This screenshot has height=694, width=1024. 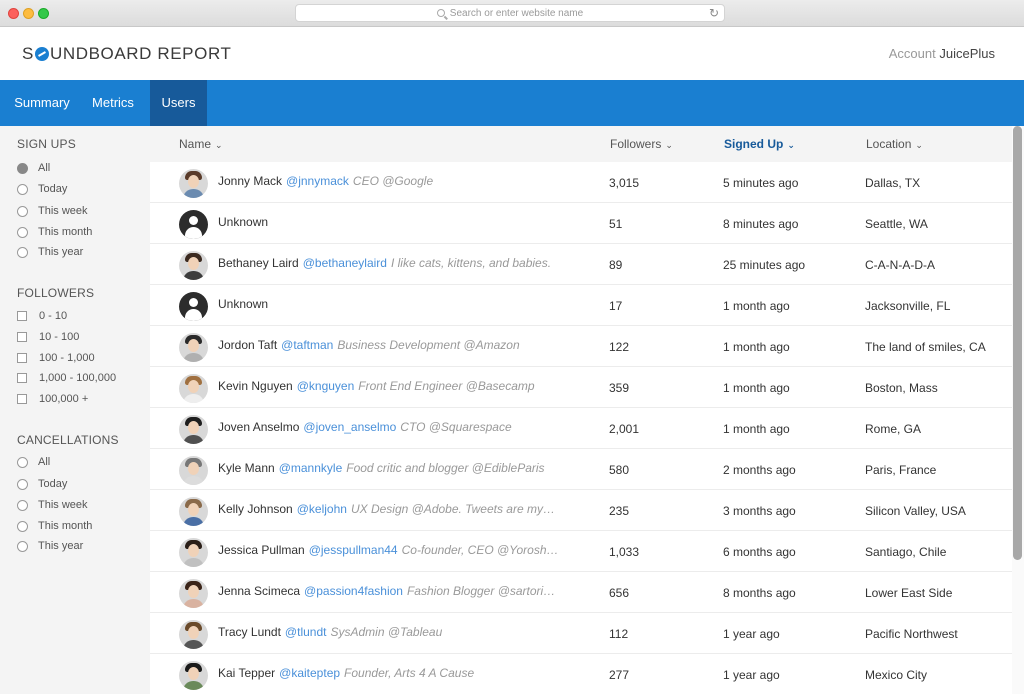 What do you see at coordinates (248, 345) in the screenshot?
I see `user-name: Jordon Taft` at bounding box center [248, 345].